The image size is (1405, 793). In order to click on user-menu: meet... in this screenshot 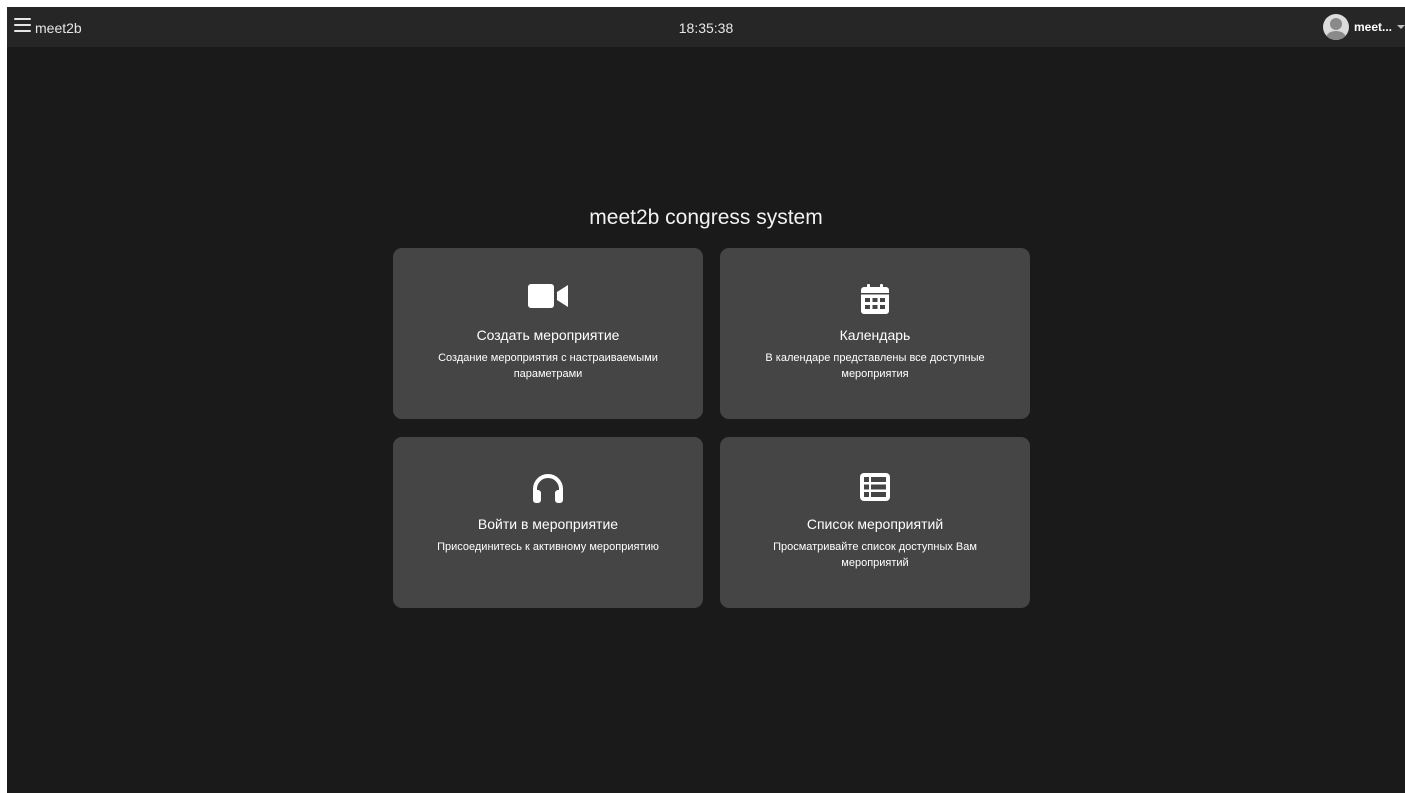, I will do `click(1363, 27)`.